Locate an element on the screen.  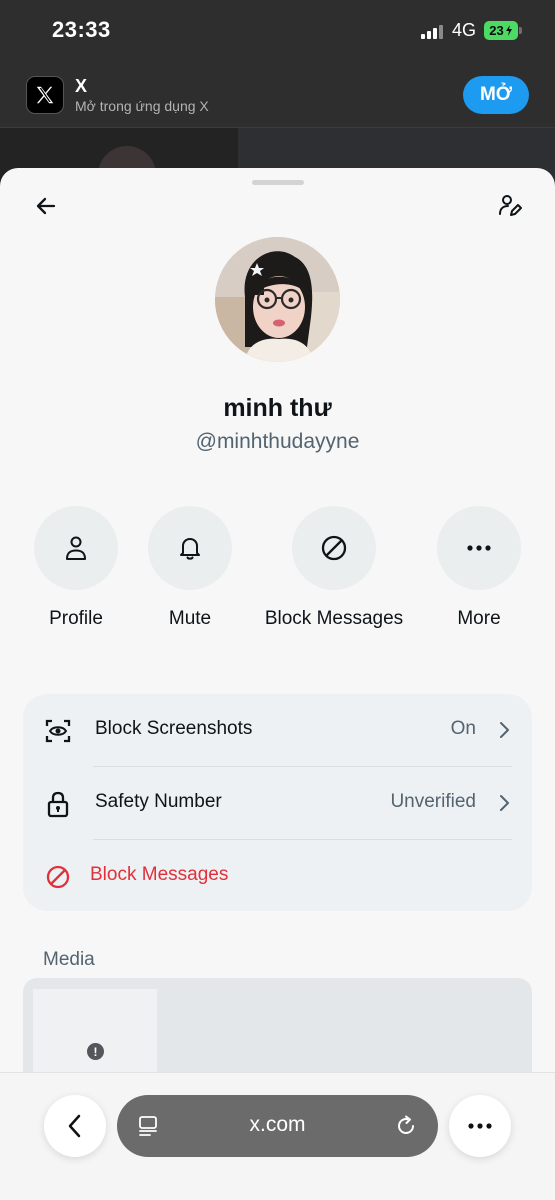
more-action: More is located at coordinates (479, 568).